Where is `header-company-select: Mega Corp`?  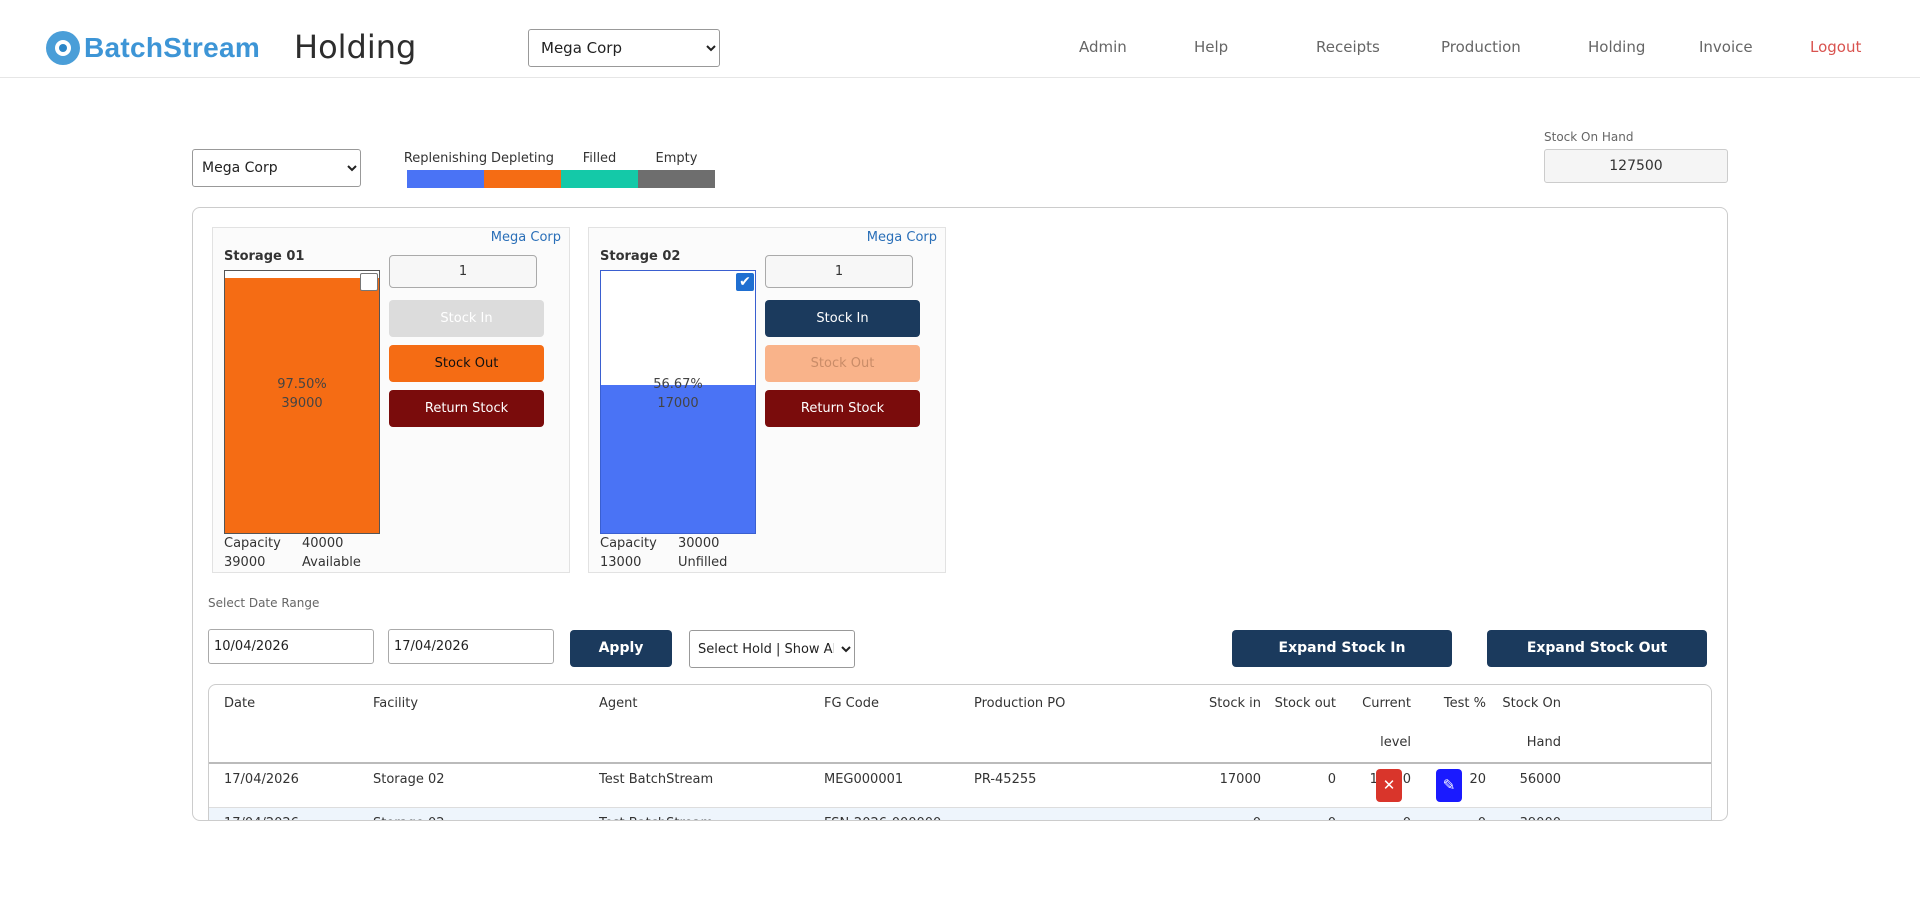
header-company-select: Mega Corp is located at coordinates (624, 48).